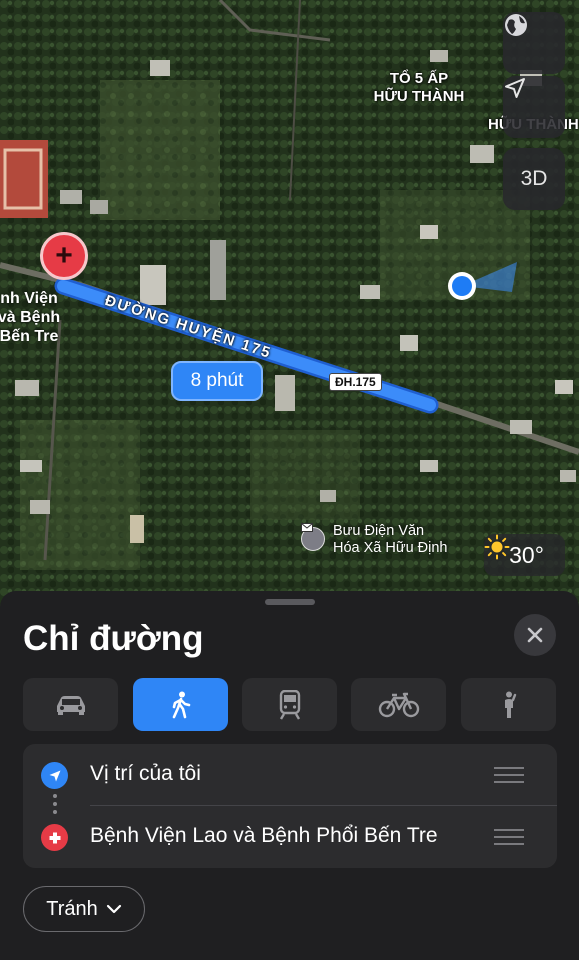 The height and width of the screenshot is (960, 579). What do you see at coordinates (264, 835) in the screenshot?
I see `destination-label: Bệnh Viện Lao và Bệnh Phổi Bến Tre` at bounding box center [264, 835].